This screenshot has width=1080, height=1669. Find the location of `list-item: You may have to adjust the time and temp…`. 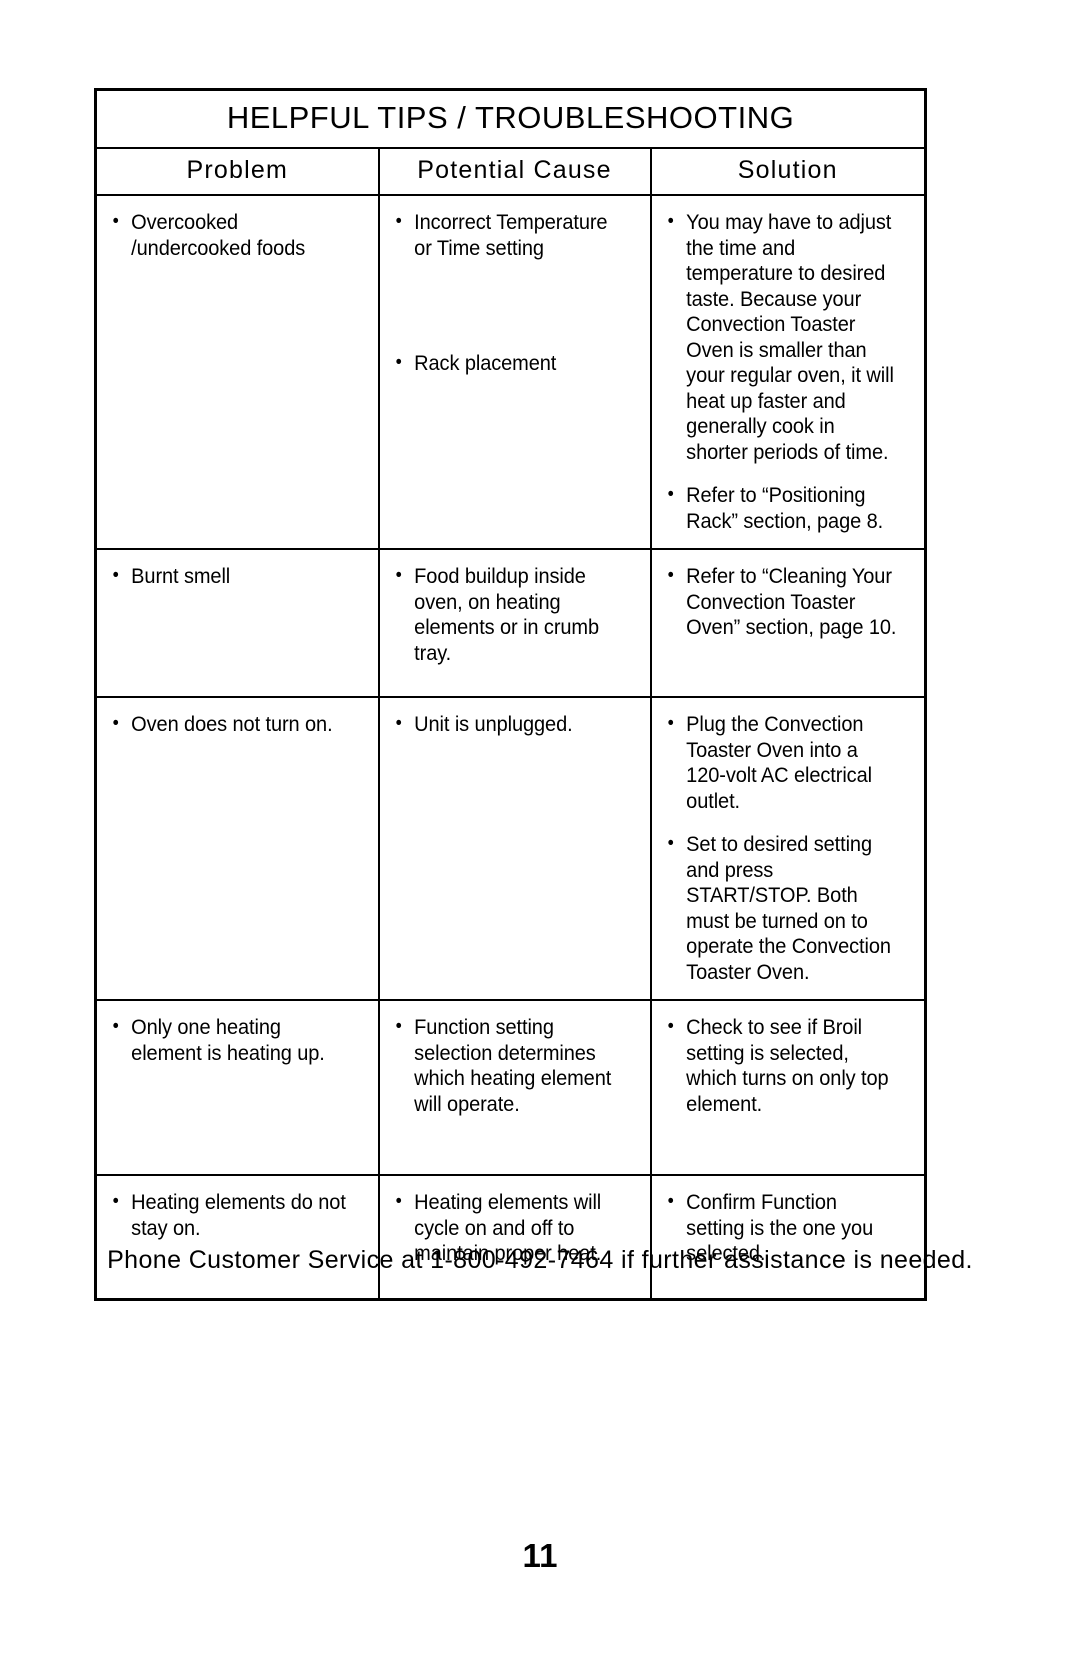

list-item: You may have to adjust the time and temp… is located at coordinates (781, 337).